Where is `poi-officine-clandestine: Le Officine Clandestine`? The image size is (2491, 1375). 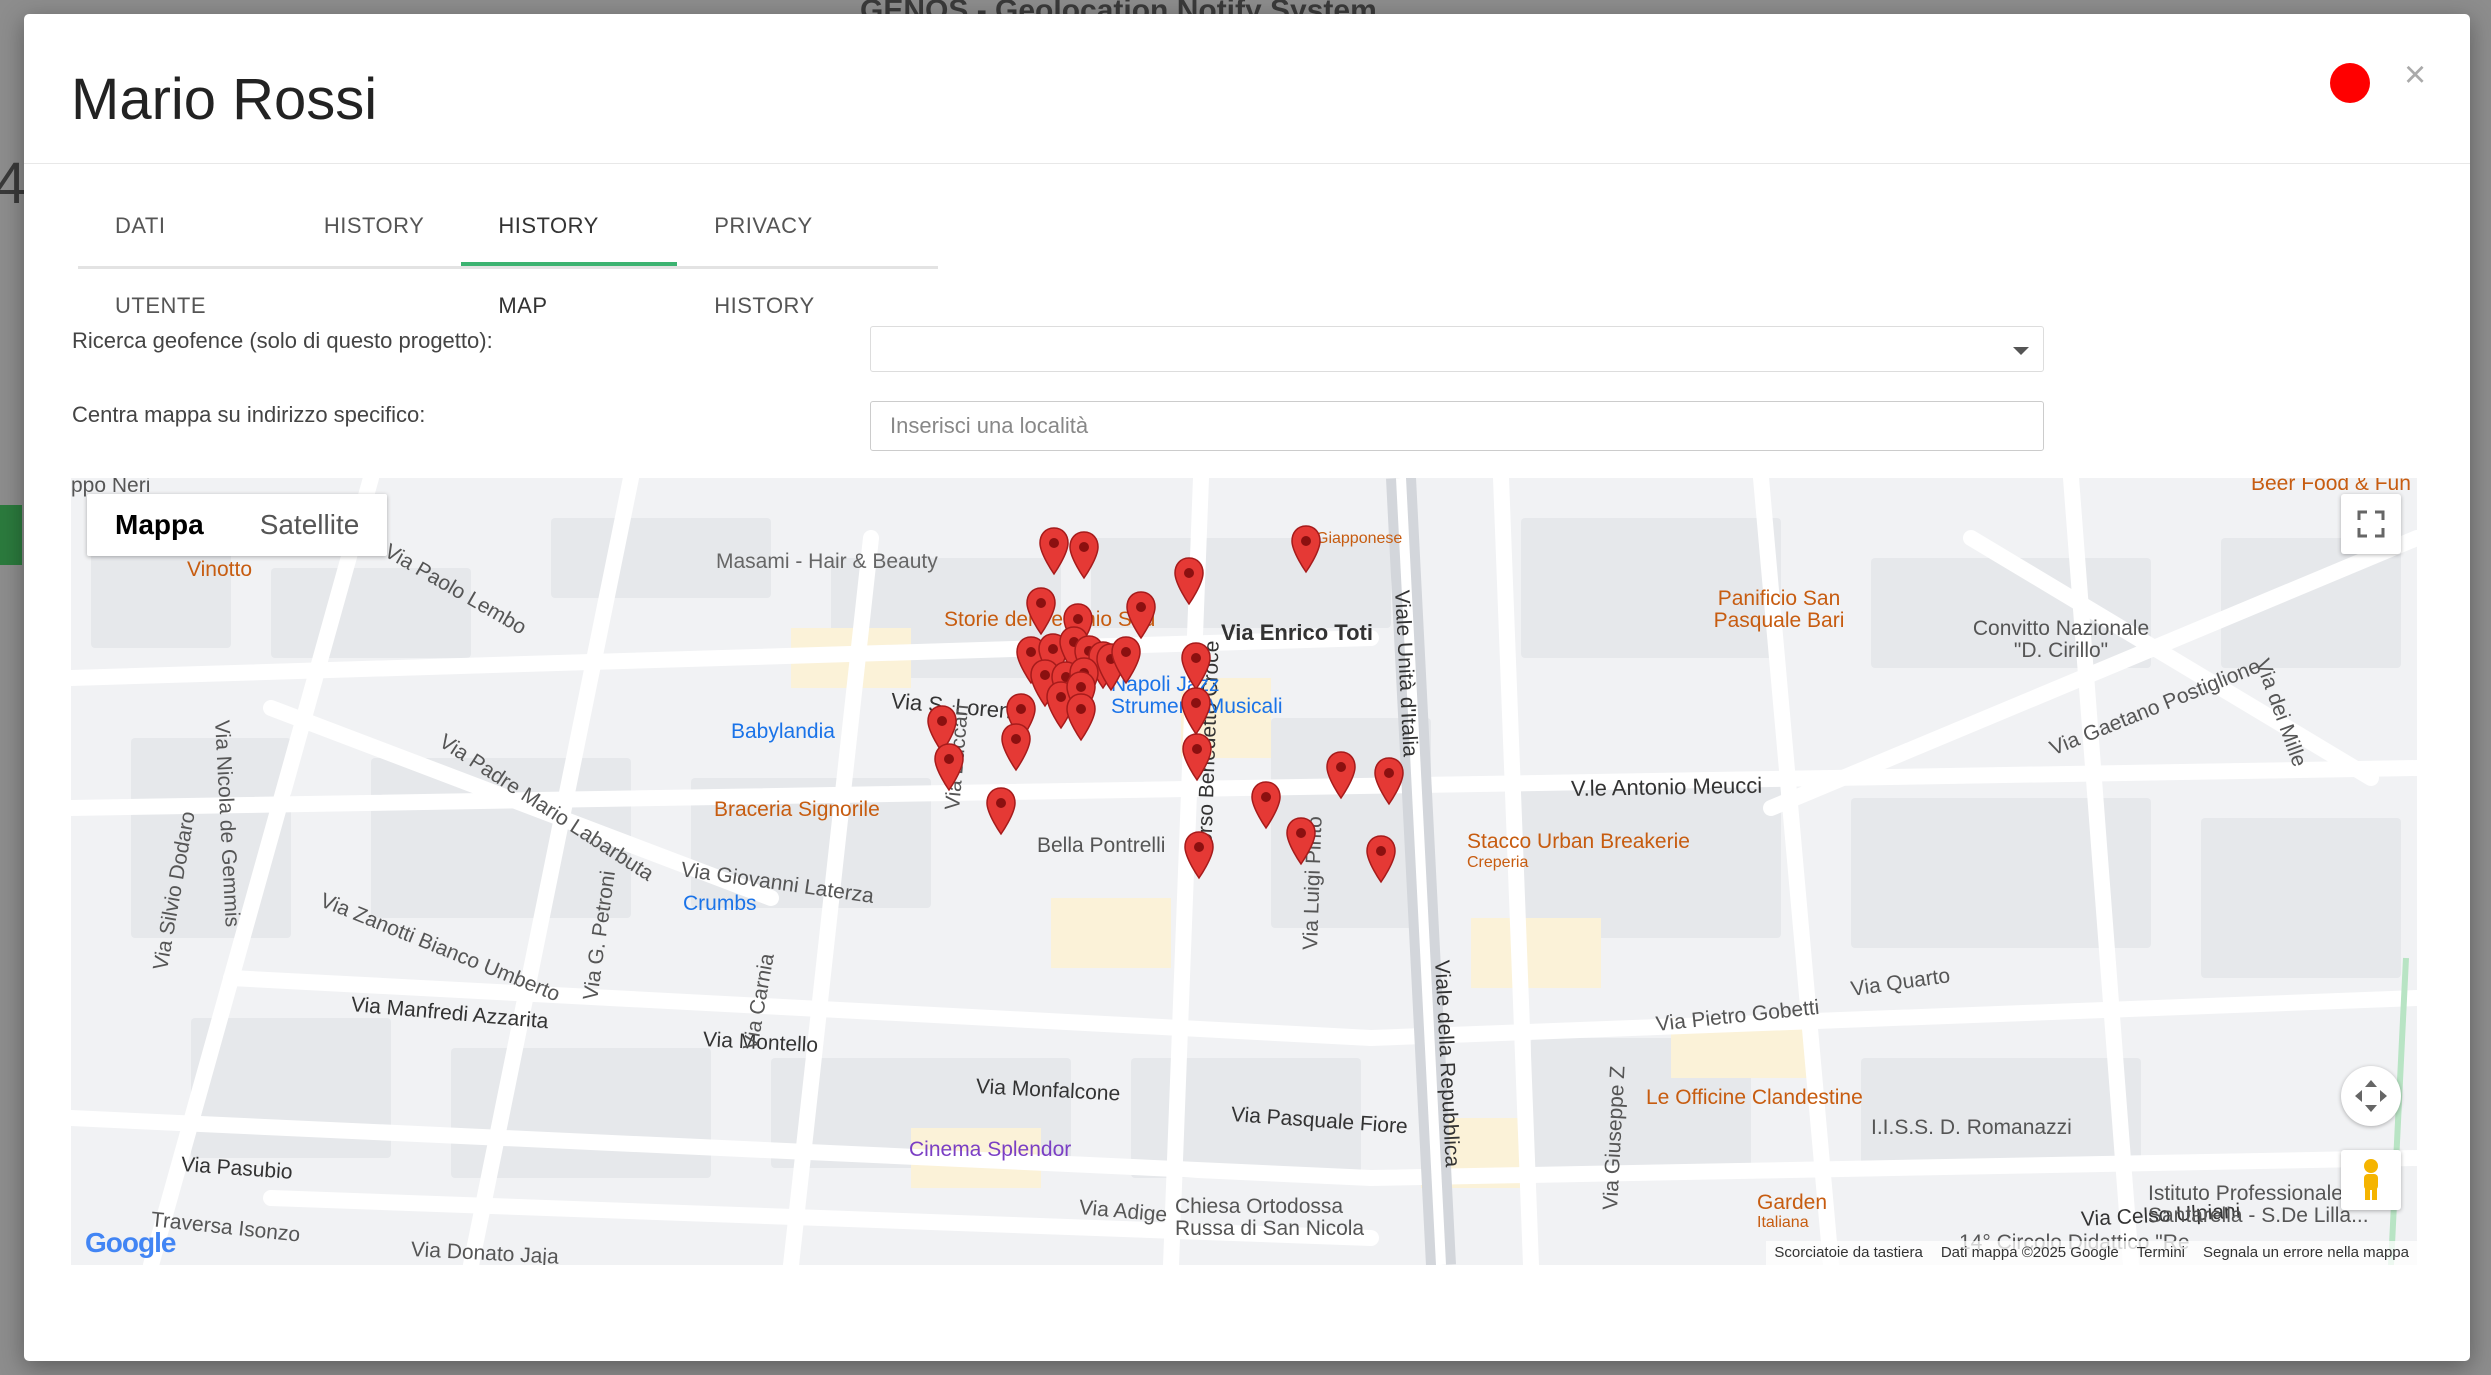
poi-officine-clandestine: Le Officine Clandestine is located at coordinates (1754, 1098).